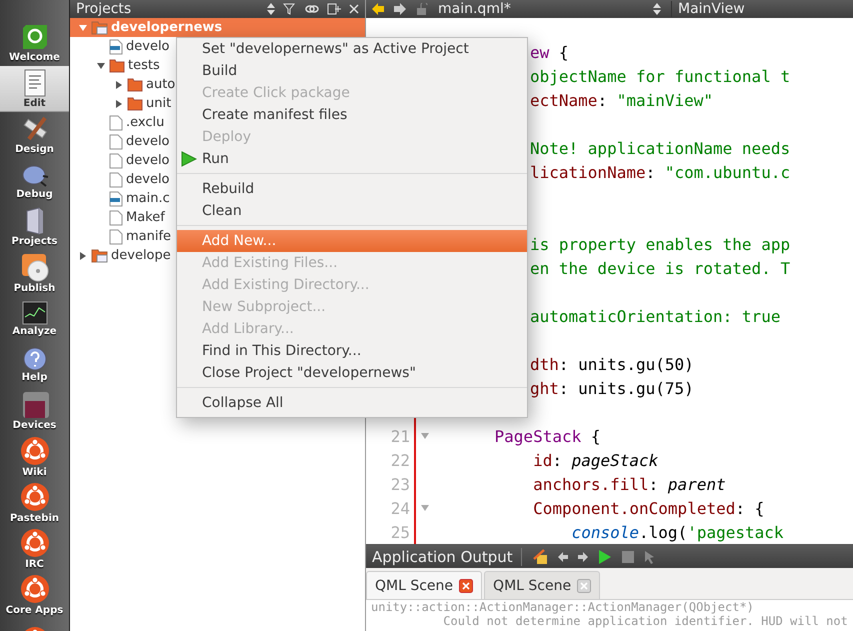  What do you see at coordinates (563, 607) in the screenshot?
I see `output-line: unity::action::ActionManager::ActionManager(QObject*)` at bounding box center [563, 607].